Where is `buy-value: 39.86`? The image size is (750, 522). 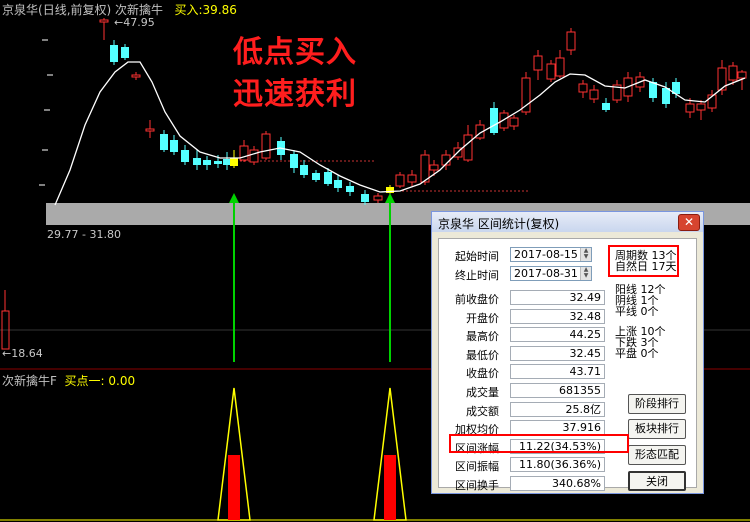 buy-value: 39.86 is located at coordinates (219, 10).